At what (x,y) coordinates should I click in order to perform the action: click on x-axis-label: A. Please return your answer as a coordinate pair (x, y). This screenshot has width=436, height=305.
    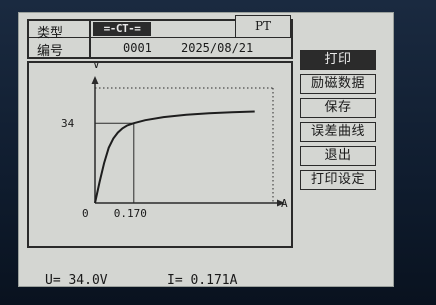
    Looking at the image, I should click on (284, 203).